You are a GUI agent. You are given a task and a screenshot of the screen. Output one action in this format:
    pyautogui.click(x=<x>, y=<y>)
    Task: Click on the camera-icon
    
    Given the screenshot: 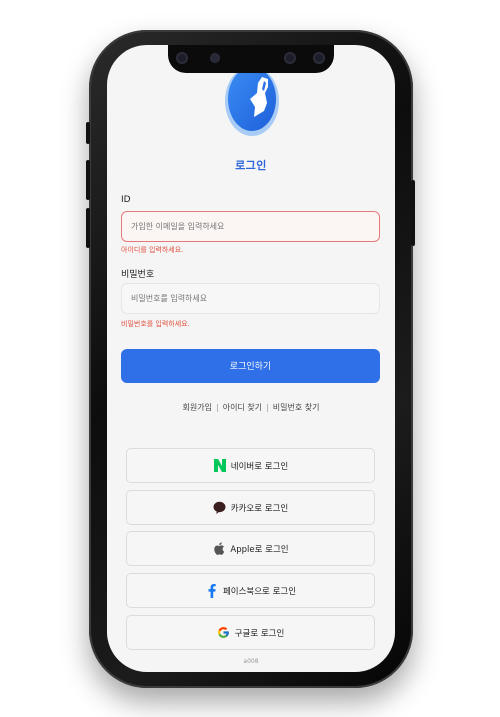 What is the action you would take?
    pyautogui.click(x=215, y=58)
    